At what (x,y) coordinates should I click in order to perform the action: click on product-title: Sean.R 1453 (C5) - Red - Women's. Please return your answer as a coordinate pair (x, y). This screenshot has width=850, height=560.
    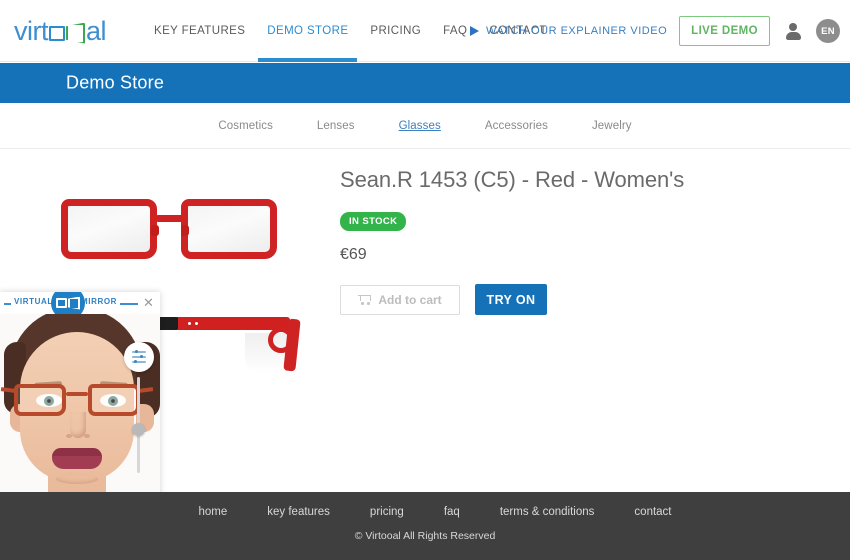
    Looking at the image, I should click on (512, 179).